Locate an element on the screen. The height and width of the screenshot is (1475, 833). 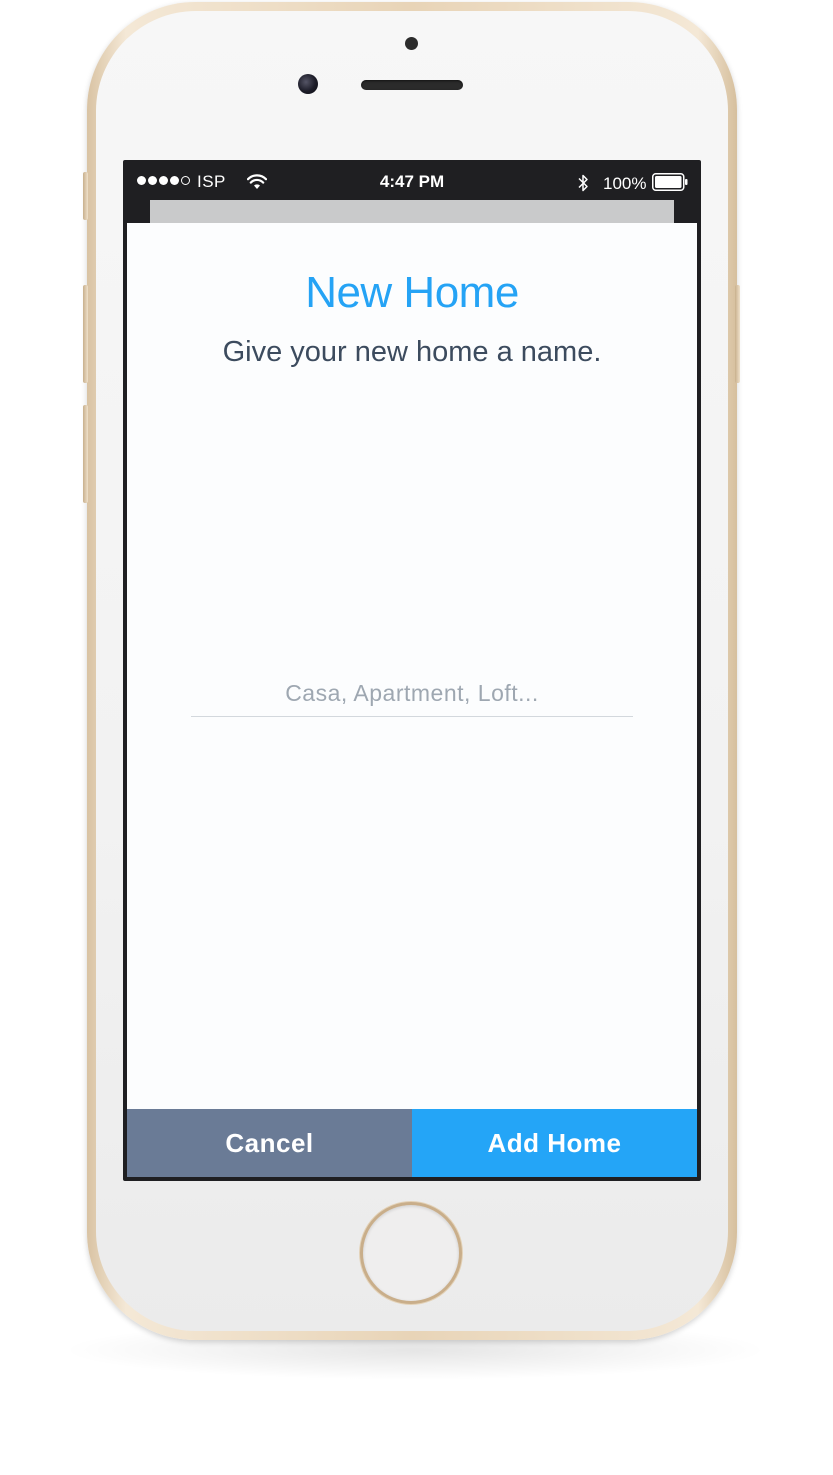
earpiece-speaker is located at coordinates (412, 85).